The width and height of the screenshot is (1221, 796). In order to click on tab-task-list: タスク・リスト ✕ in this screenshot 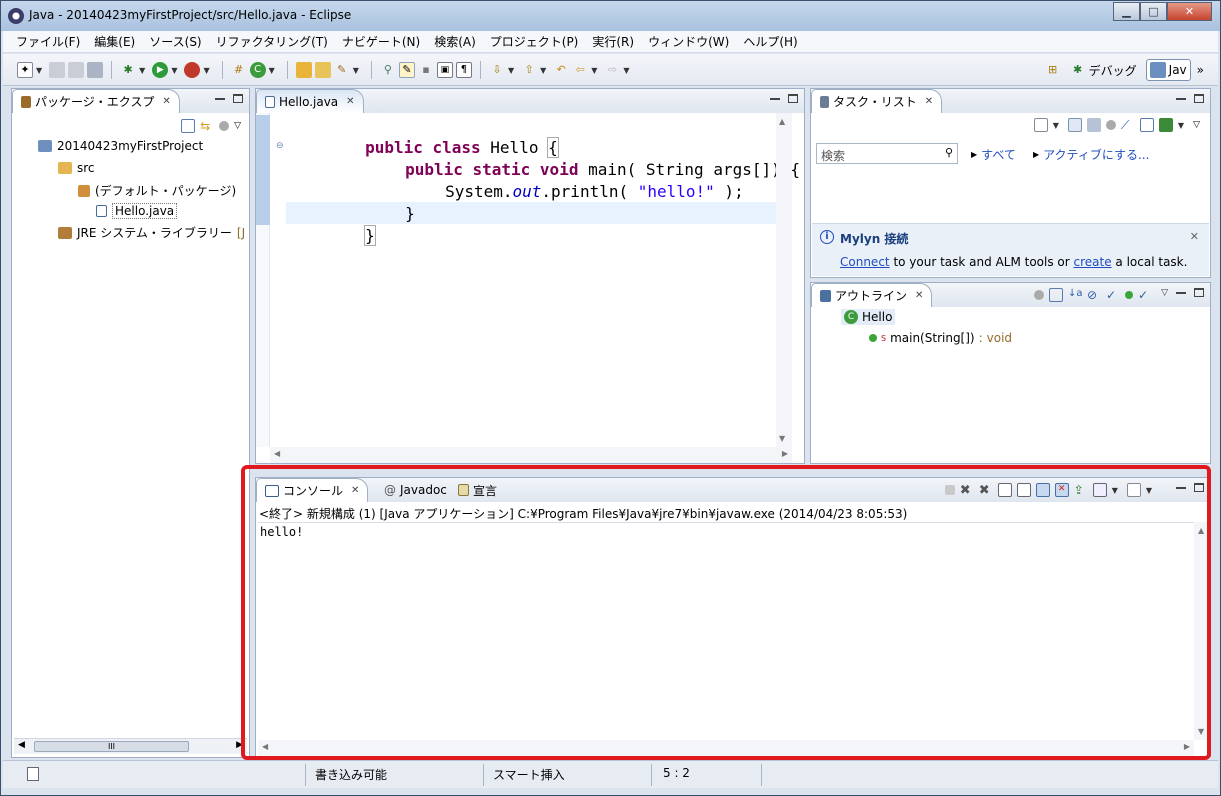, I will do `click(877, 101)`.